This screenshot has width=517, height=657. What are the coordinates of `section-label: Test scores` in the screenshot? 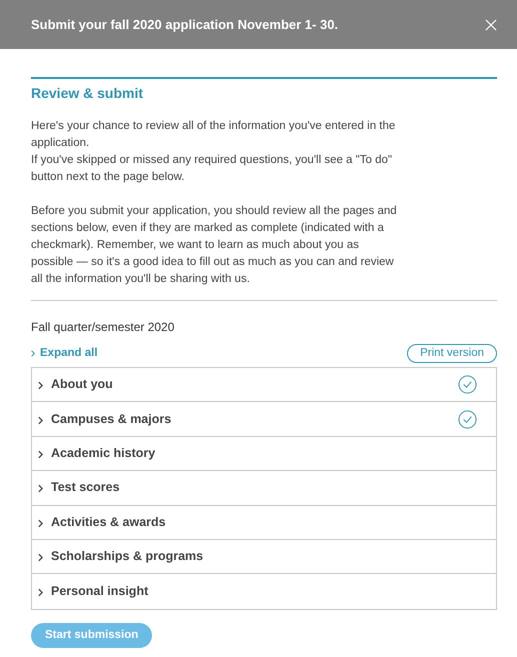 It's located at (85, 487).